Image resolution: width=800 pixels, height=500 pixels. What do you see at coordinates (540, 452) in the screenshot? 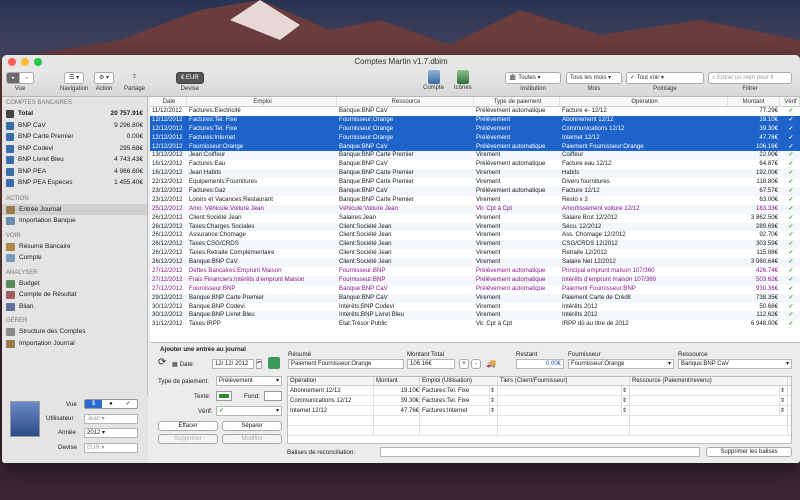
I see `balises-field` at bounding box center [540, 452].